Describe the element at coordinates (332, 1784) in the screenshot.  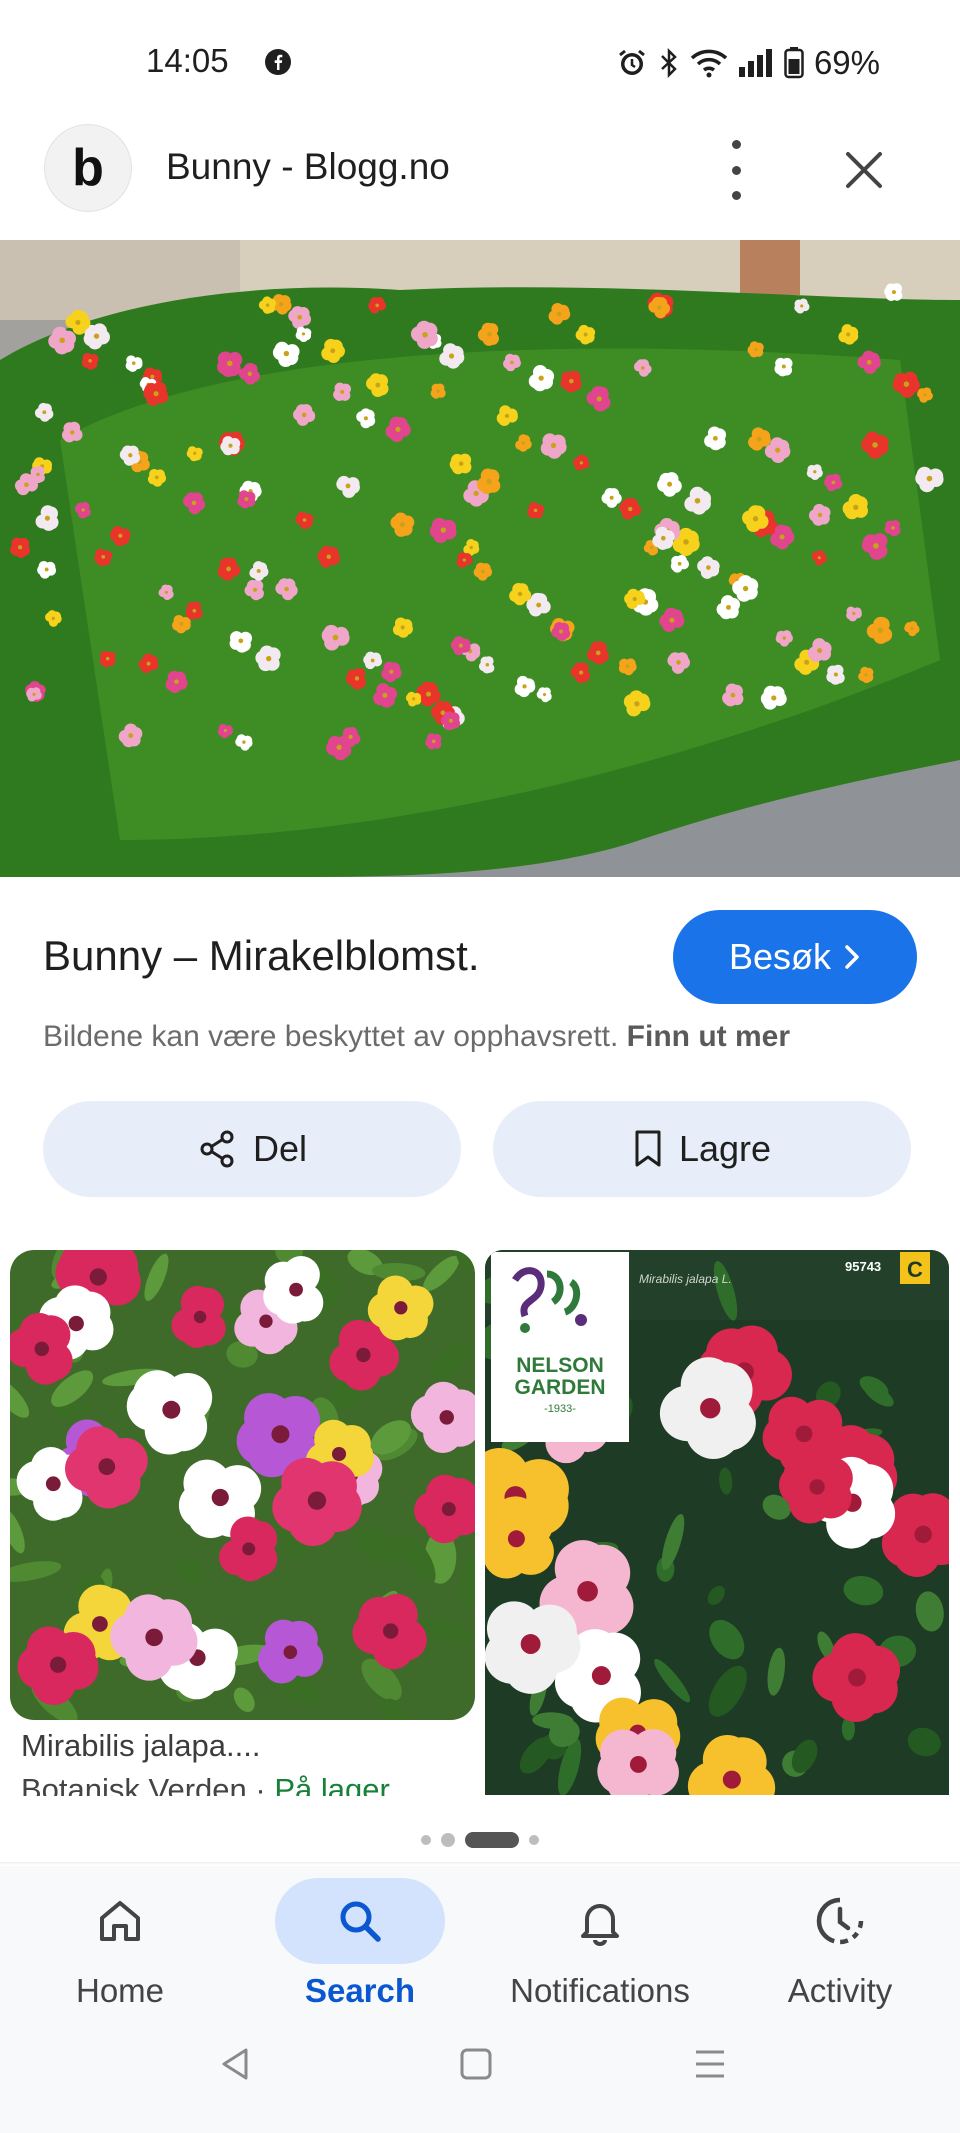
I see `stock-status: På lager` at that location.